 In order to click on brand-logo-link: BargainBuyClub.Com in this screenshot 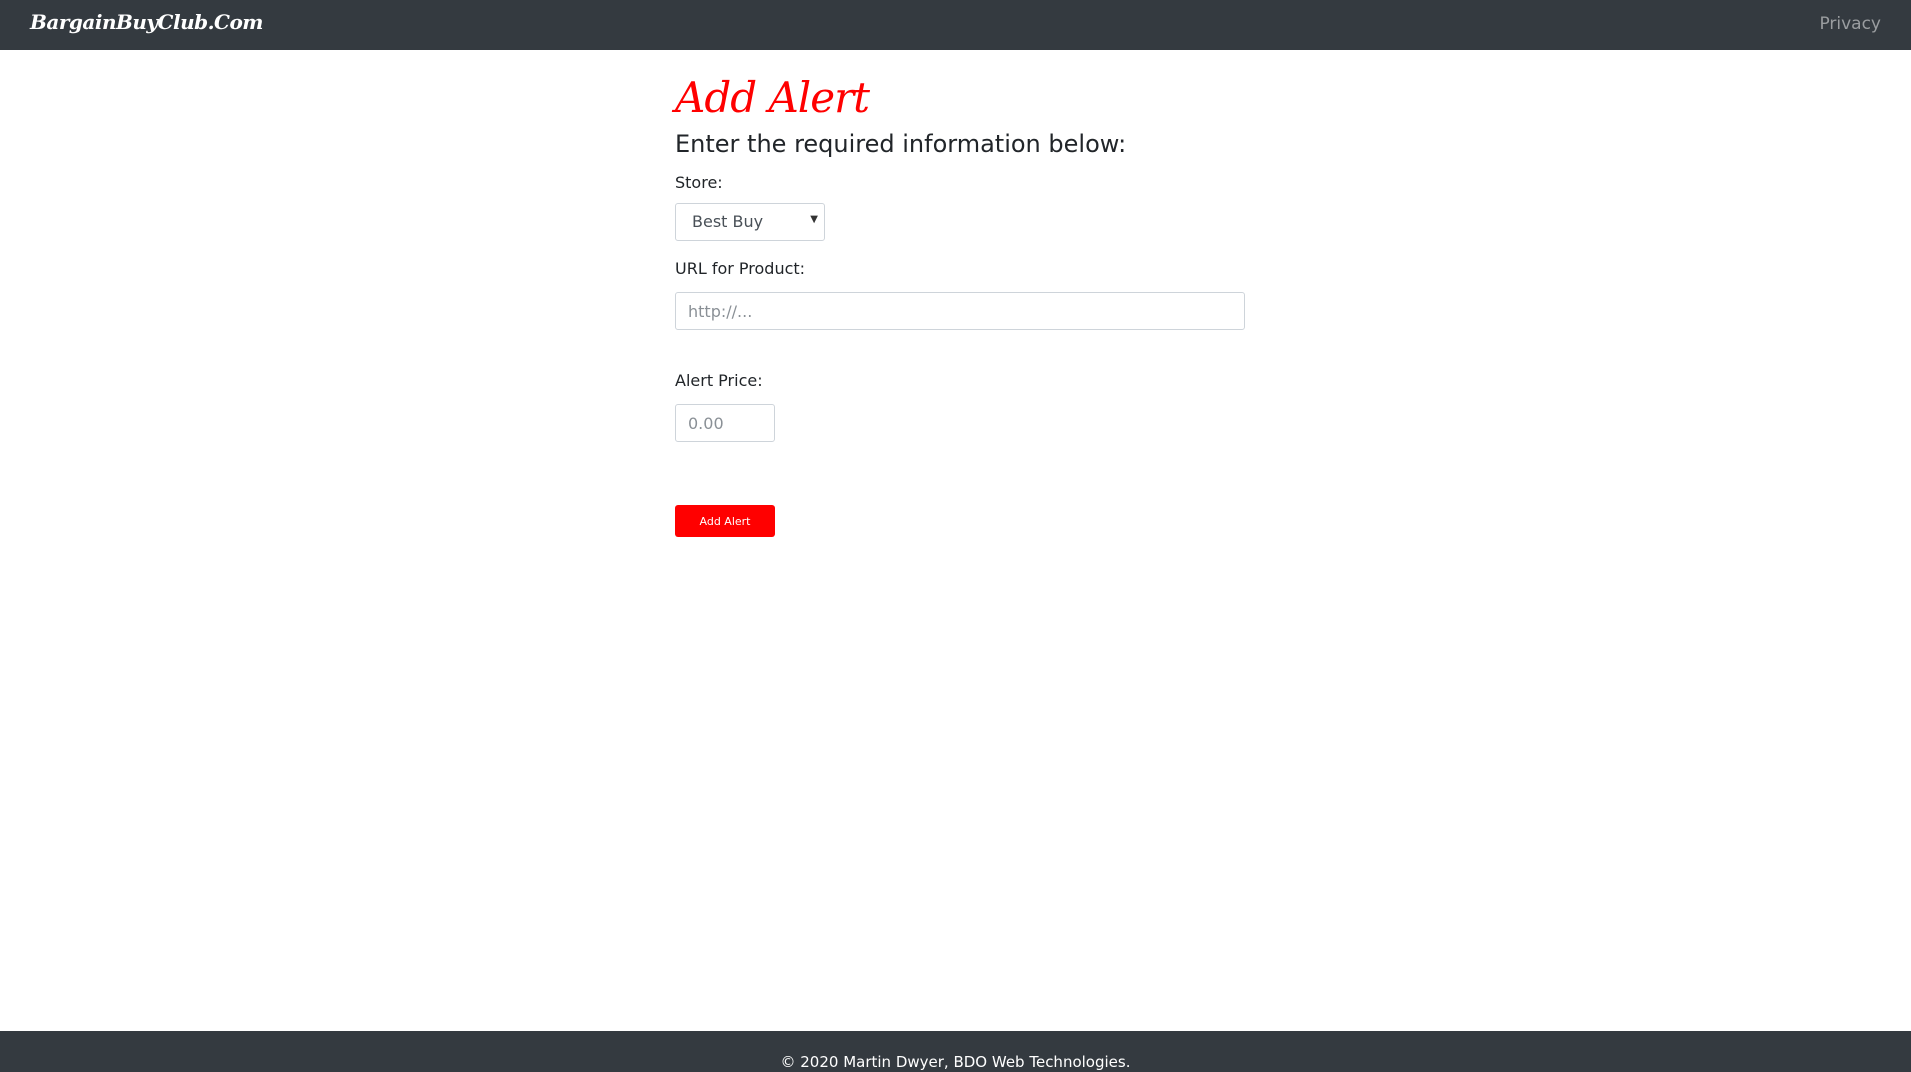, I will do `click(146, 22)`.